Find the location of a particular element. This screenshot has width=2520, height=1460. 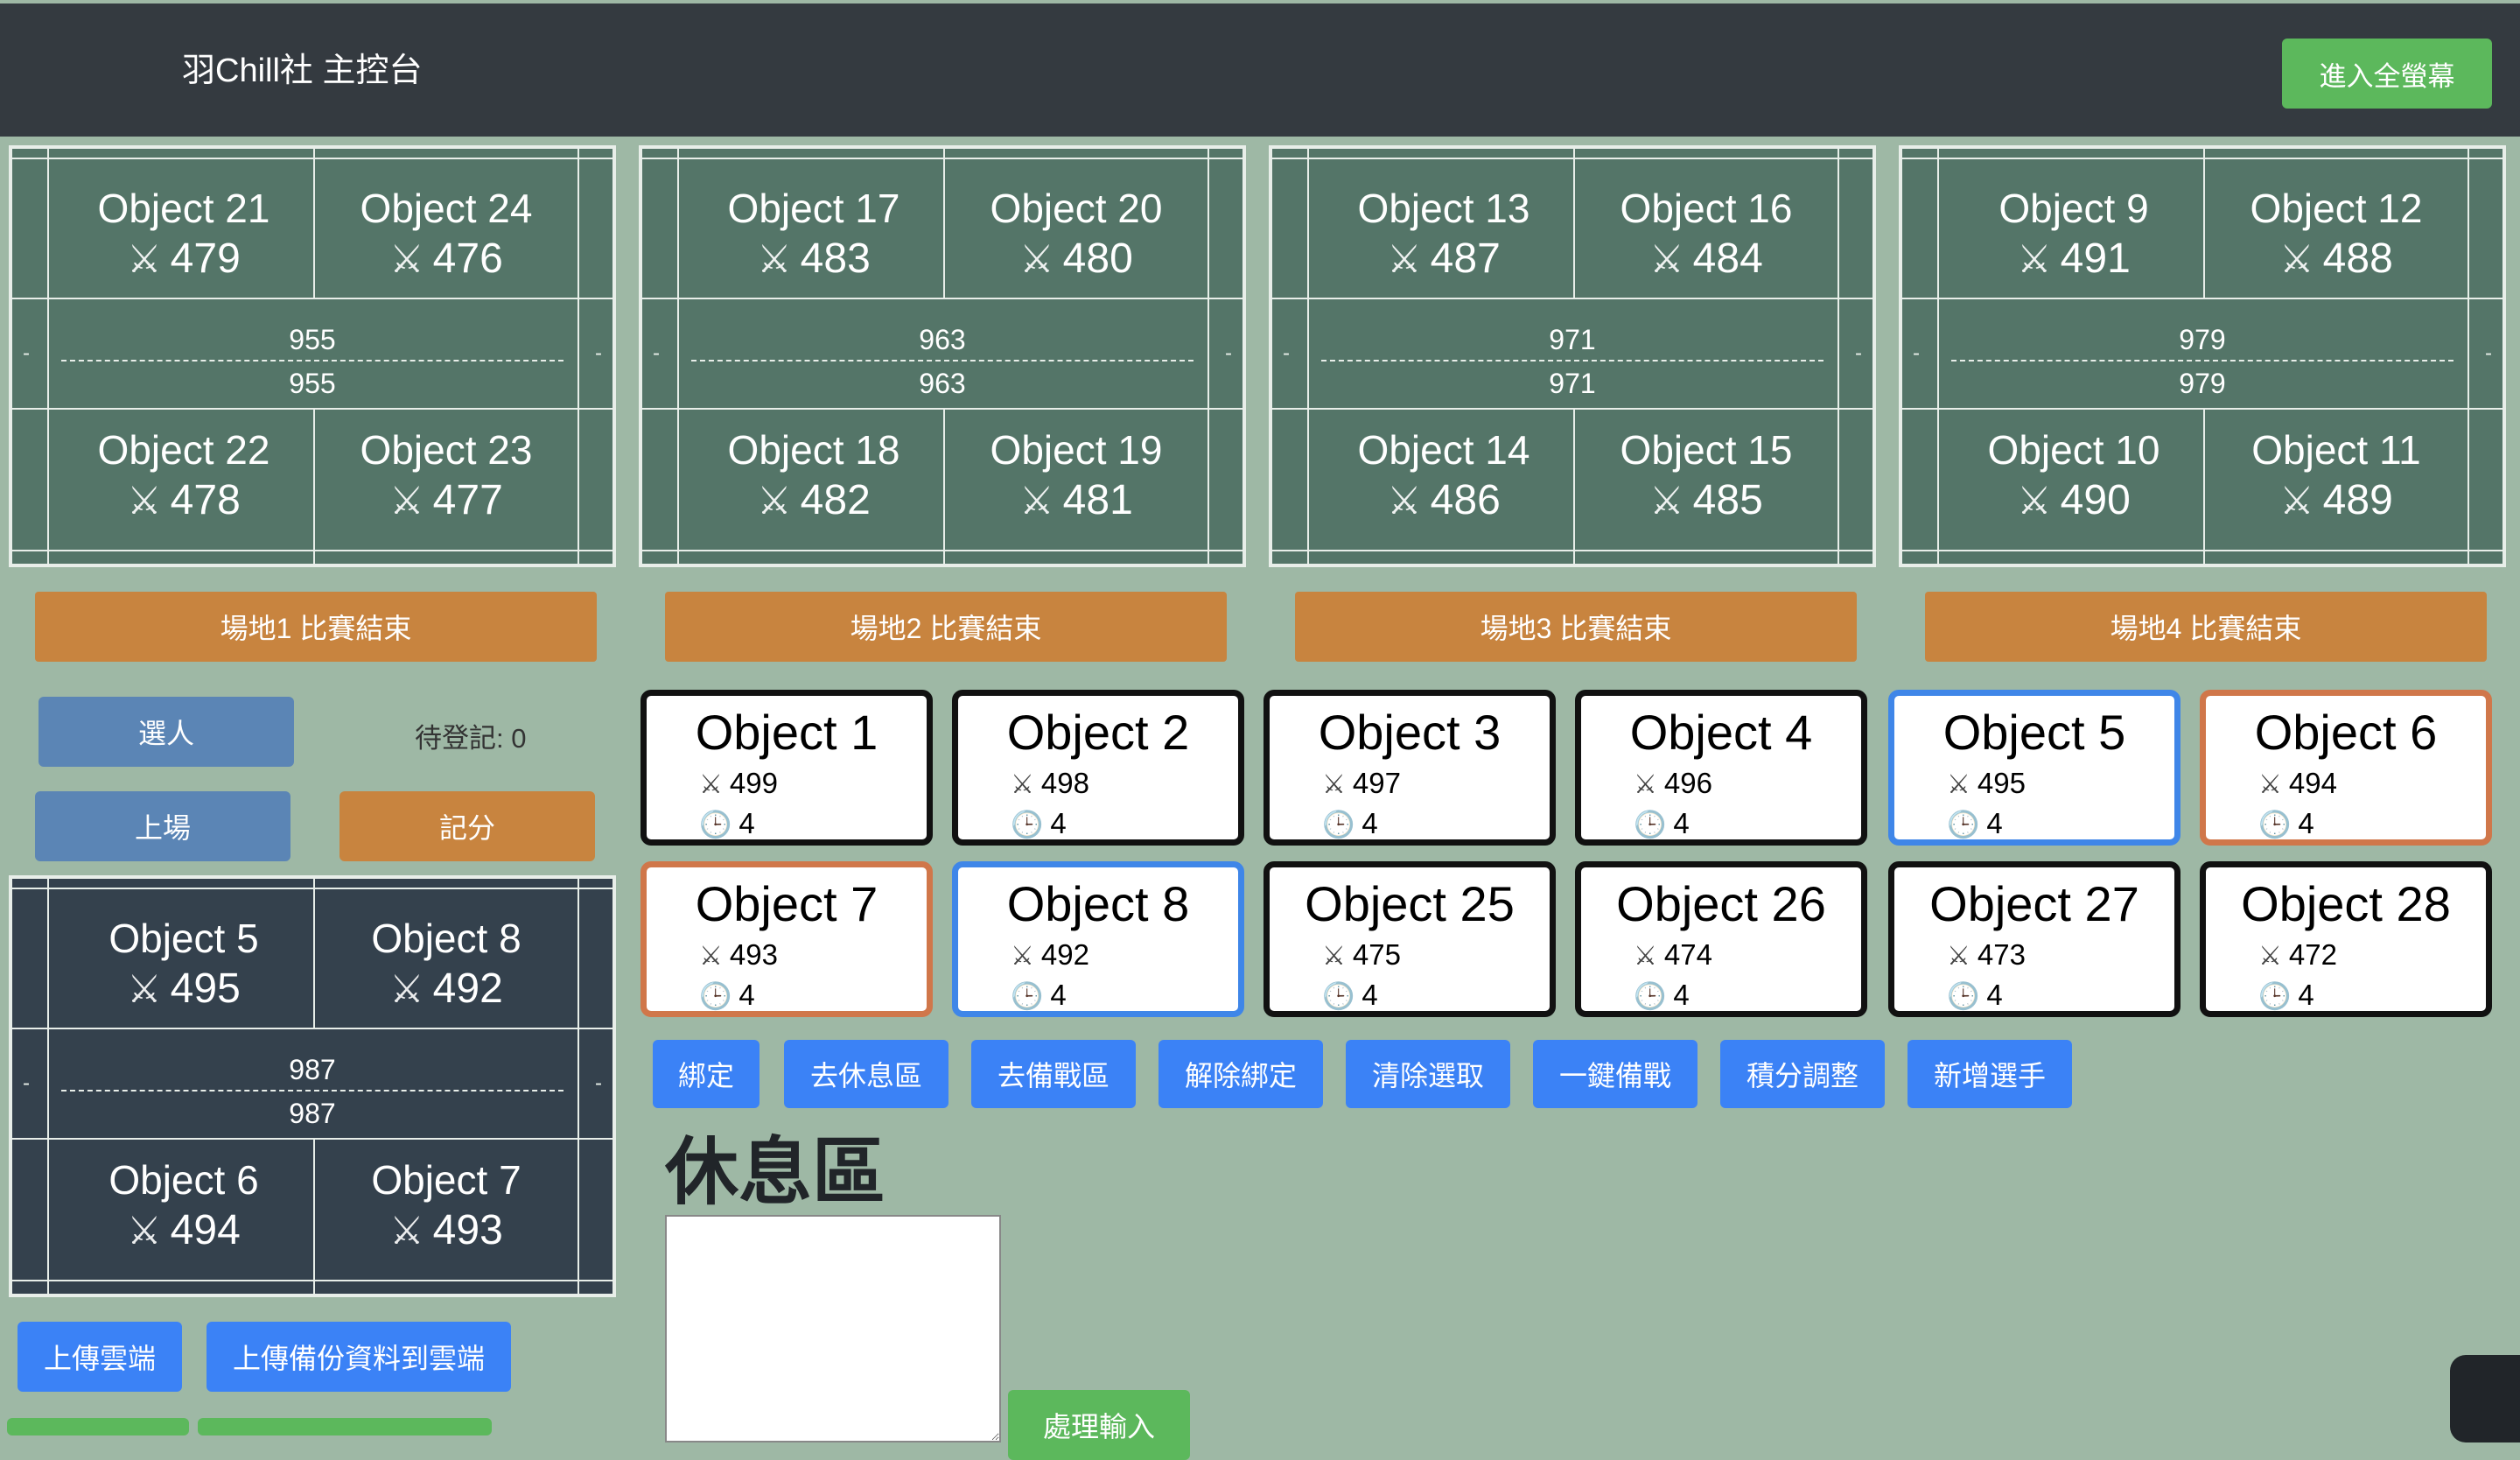

chat-widget is located at coordinates (2485, 1399).